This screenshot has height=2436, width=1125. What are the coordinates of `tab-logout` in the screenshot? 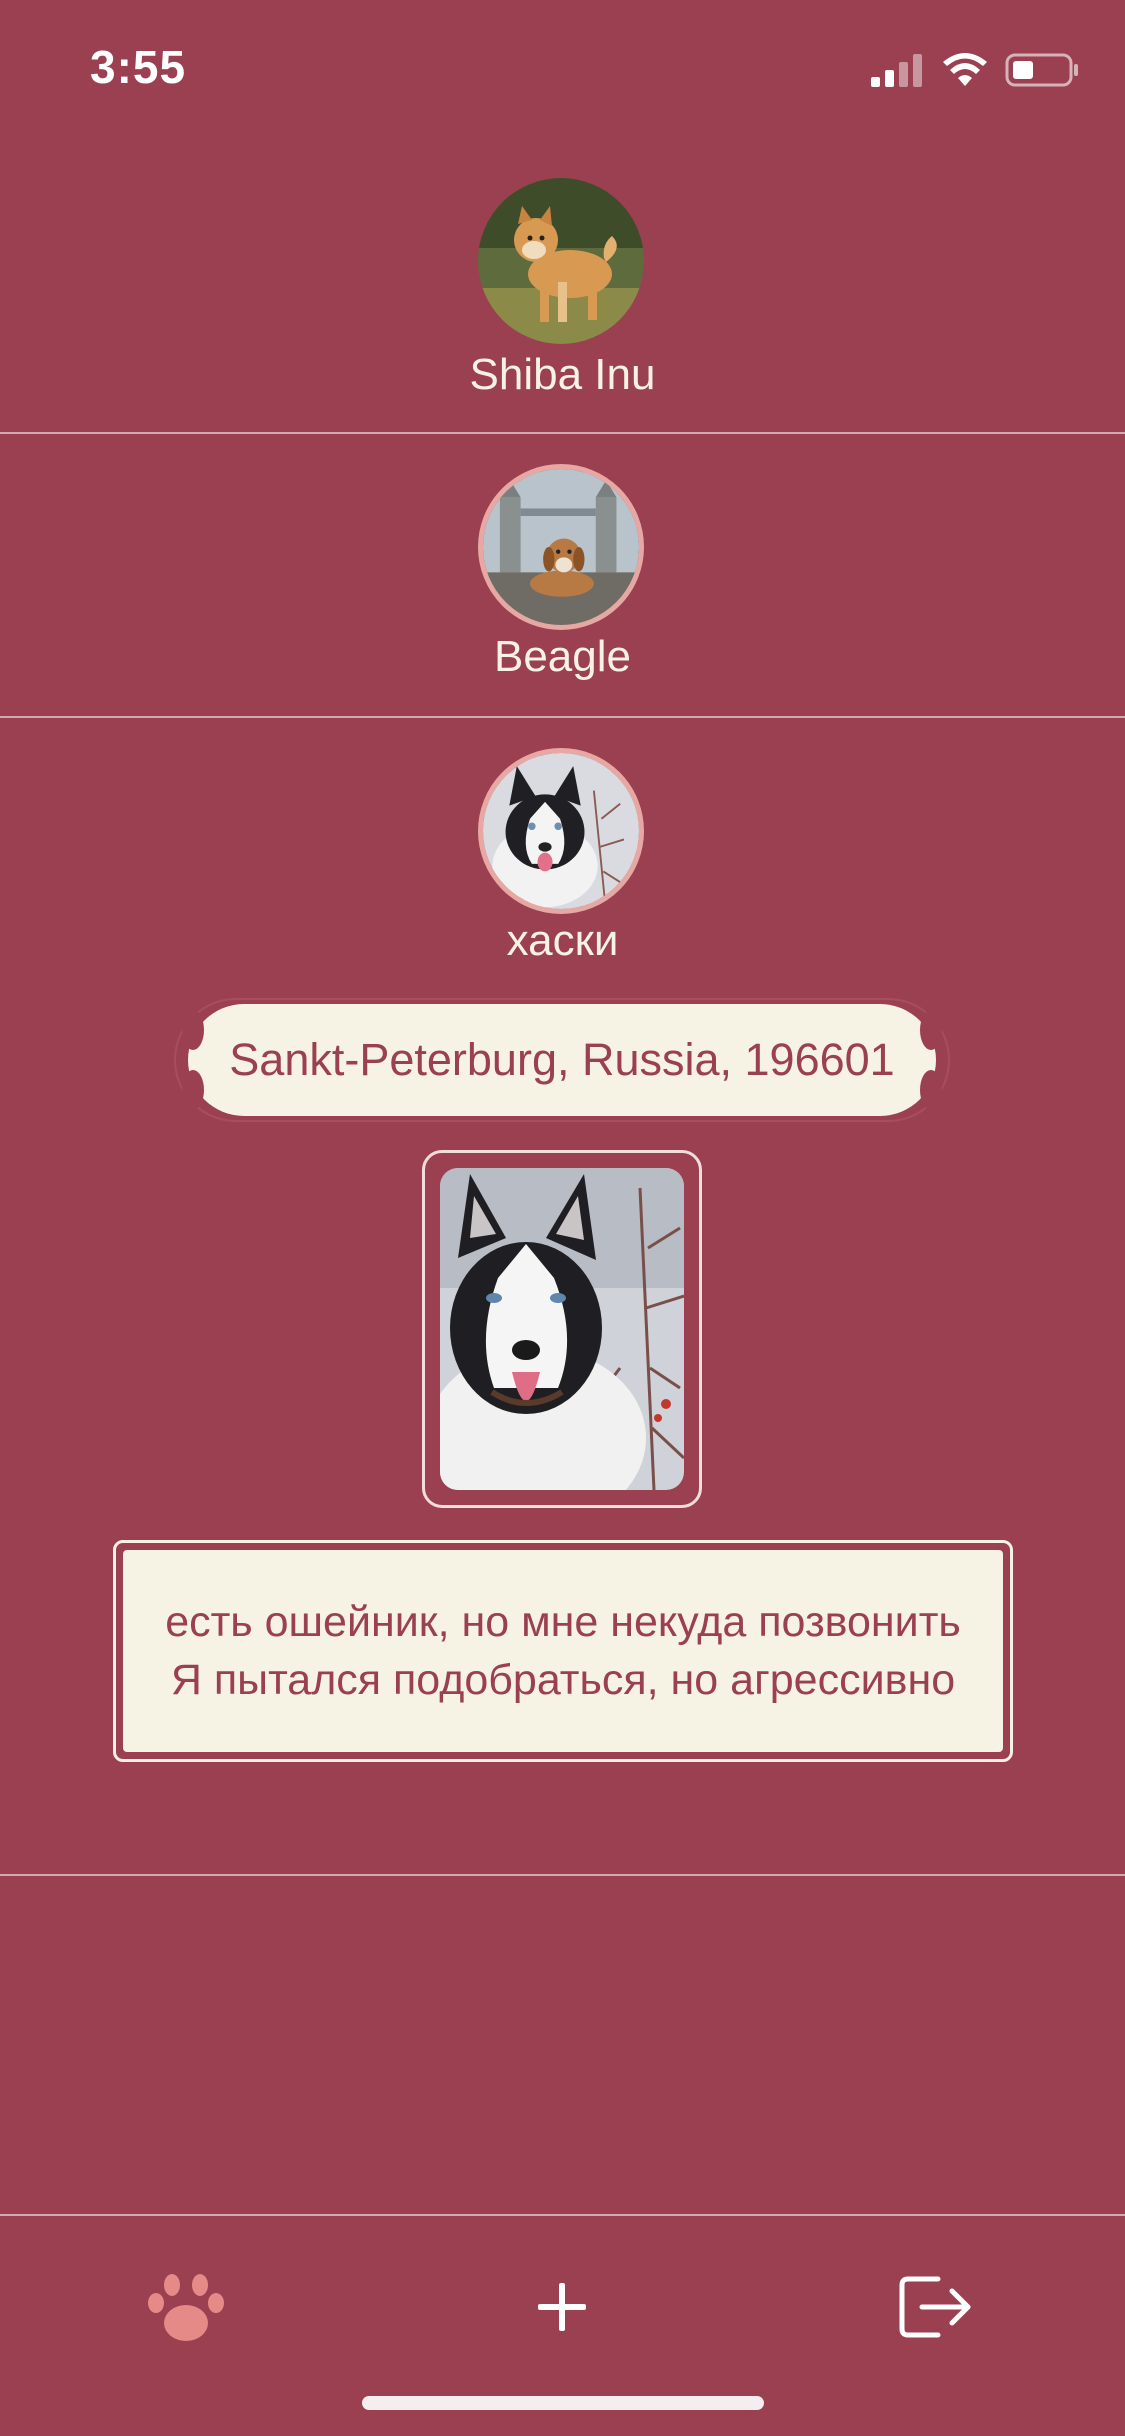 It's located at (936, 2309).